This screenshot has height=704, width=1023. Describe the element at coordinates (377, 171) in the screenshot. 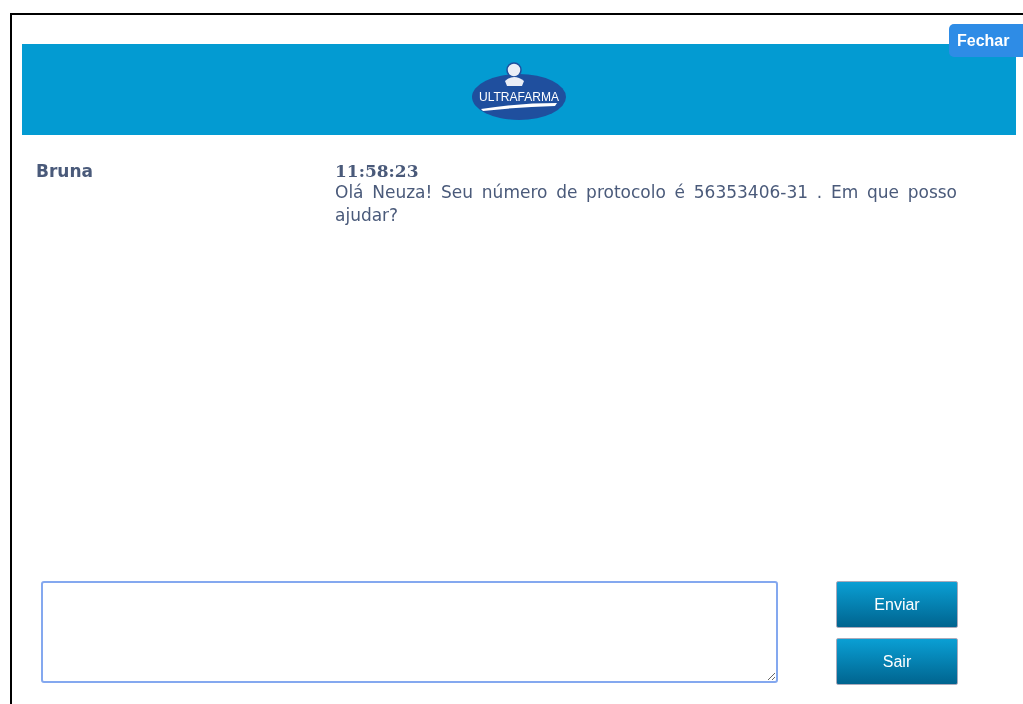

I see `message-time: 11:58:23` at that location.